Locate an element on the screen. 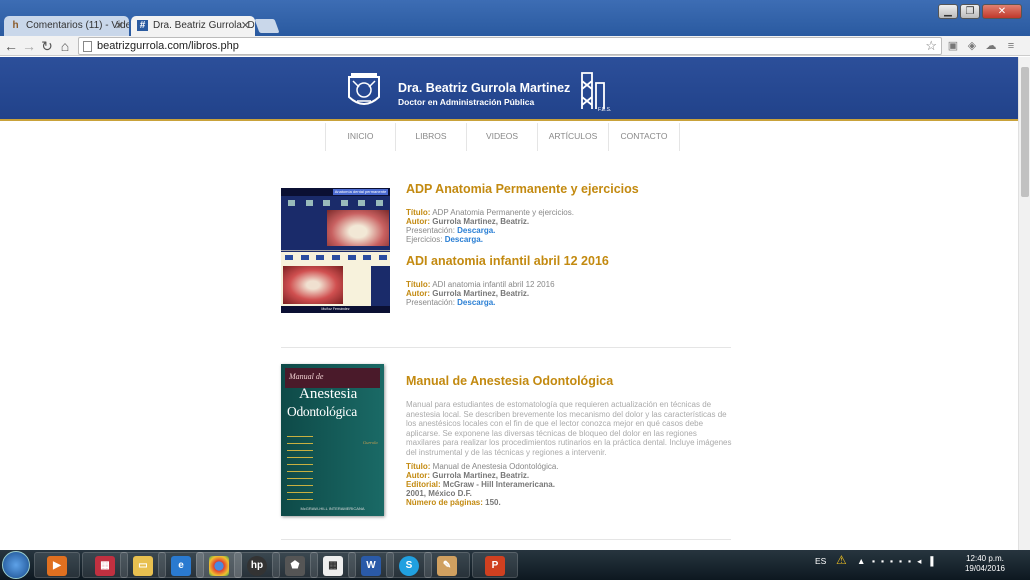 The image size is (1030, 580). adp-cover-footer: Muñoz Fernández is located at coordinates (335, 309).